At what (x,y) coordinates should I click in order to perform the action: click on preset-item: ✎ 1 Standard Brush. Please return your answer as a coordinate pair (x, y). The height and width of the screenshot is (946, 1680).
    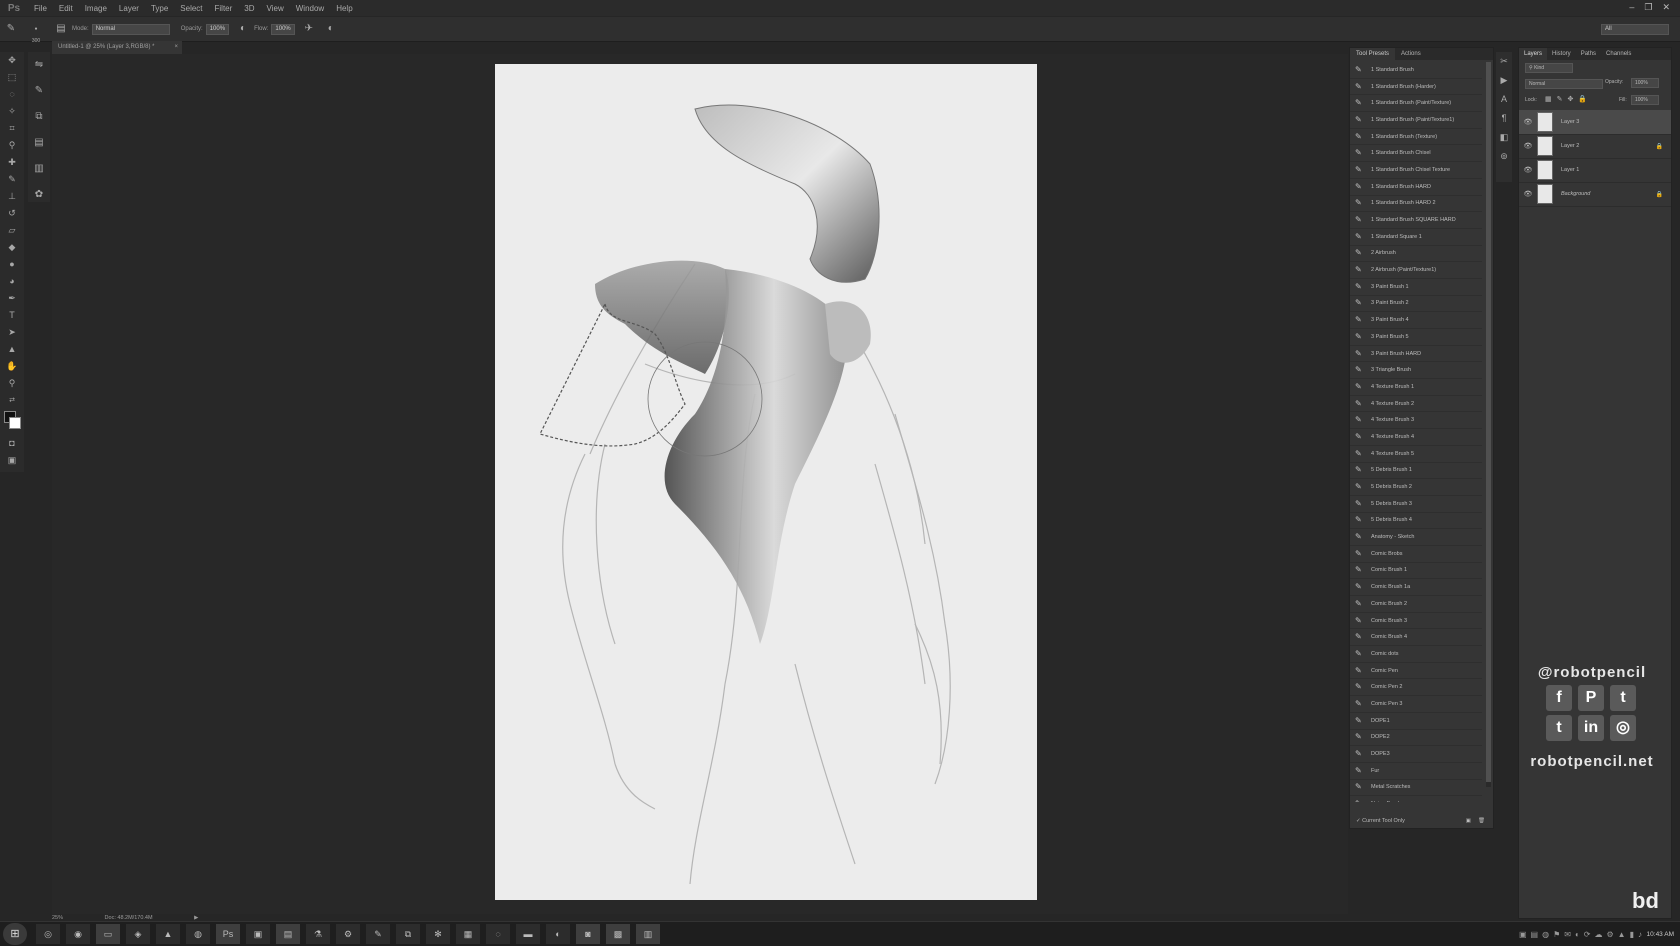
    Looking at the image, I should click on (1416, 70).